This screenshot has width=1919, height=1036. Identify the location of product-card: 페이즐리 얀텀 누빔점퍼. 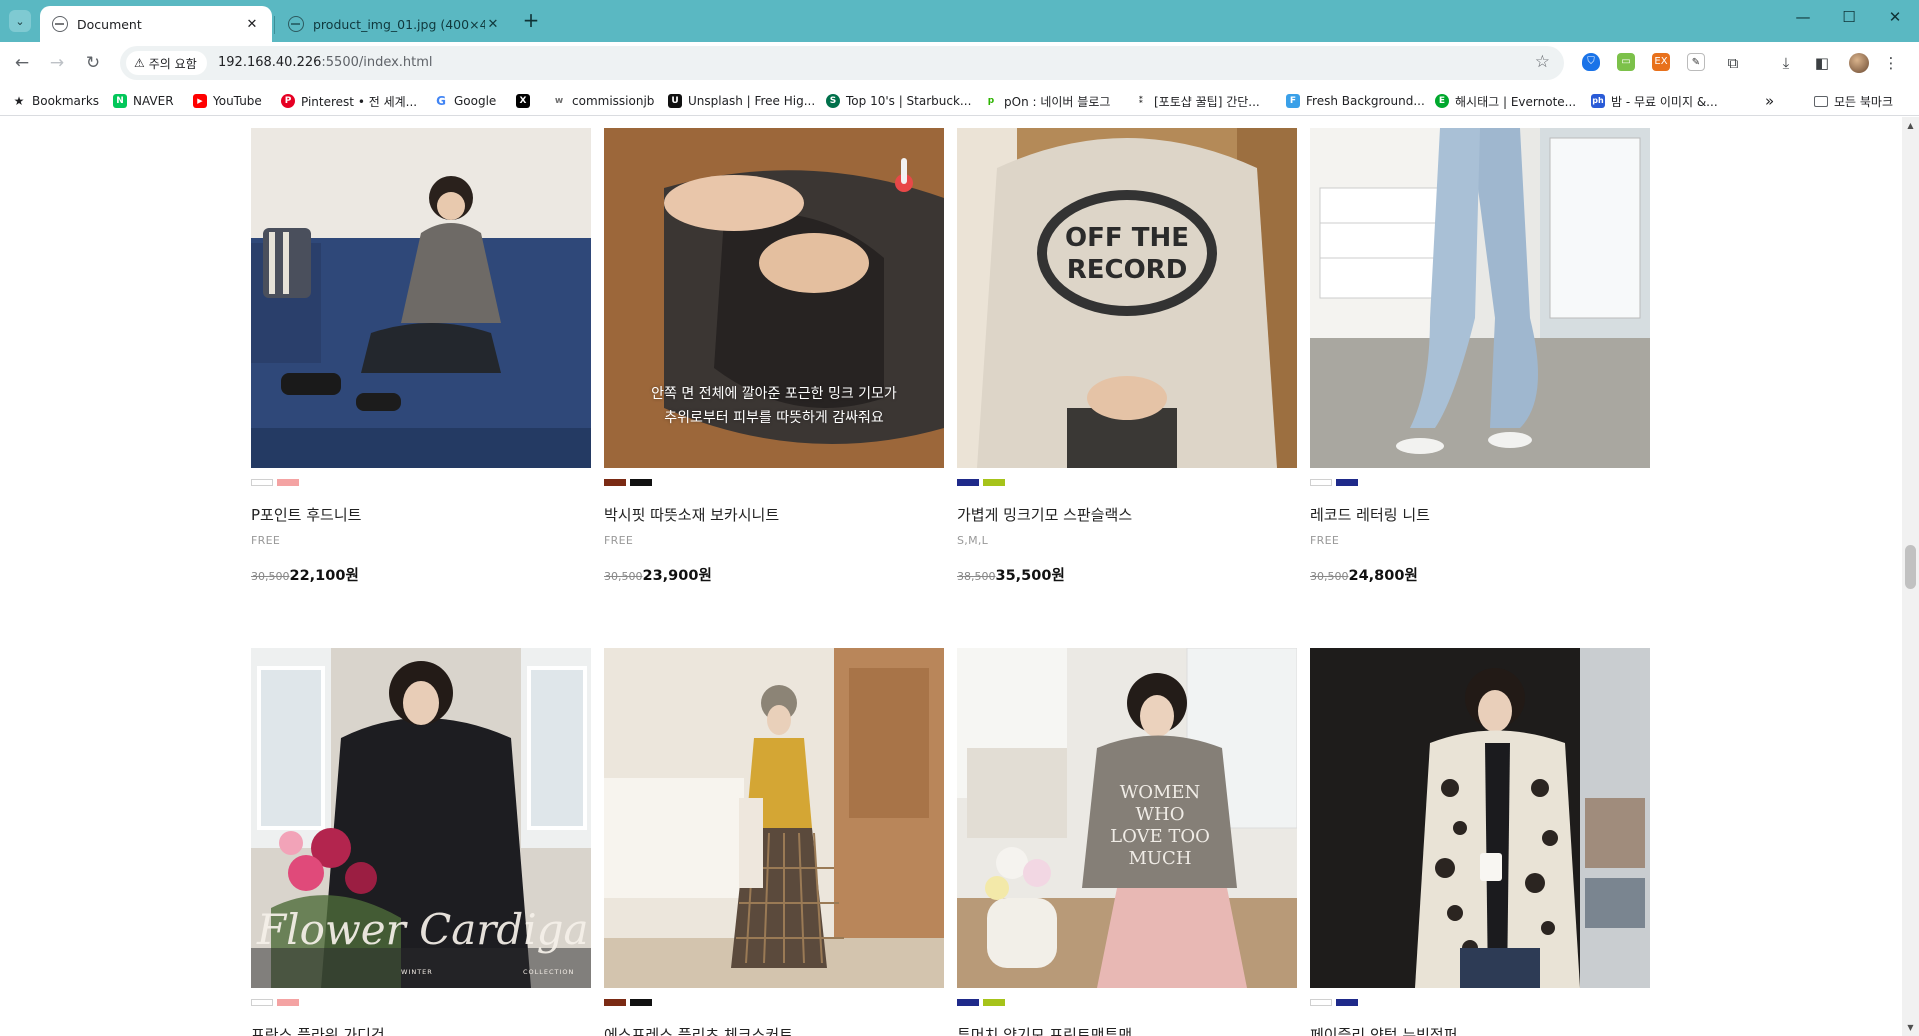
(1480, 842).